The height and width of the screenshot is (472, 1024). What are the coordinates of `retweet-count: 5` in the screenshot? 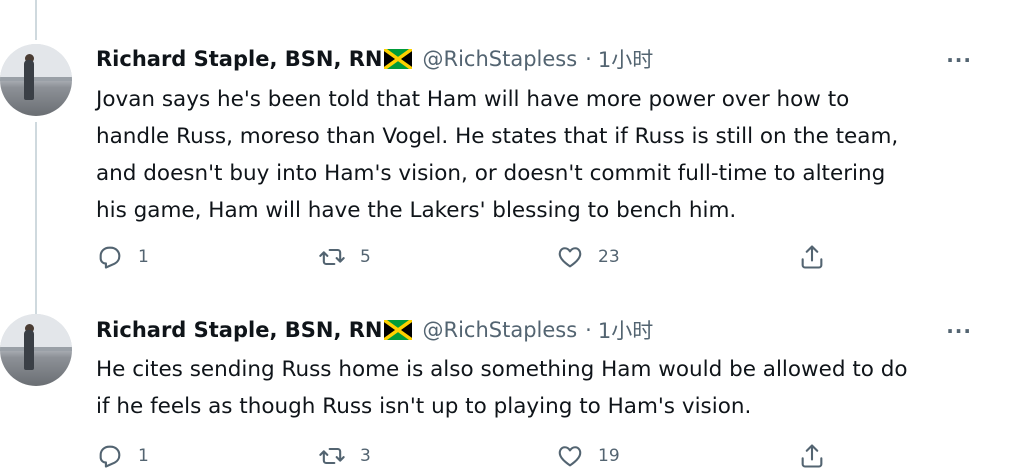 It's located at (365, 257).